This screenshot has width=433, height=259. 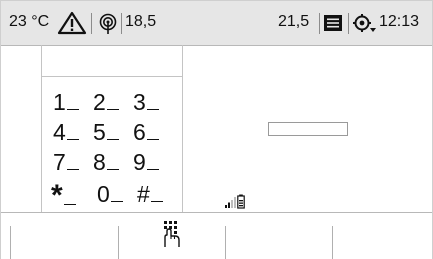 What do you see at coordinates (334, 23) in the screenshot?
I see `message-icon` at bounding box center [334, 23].